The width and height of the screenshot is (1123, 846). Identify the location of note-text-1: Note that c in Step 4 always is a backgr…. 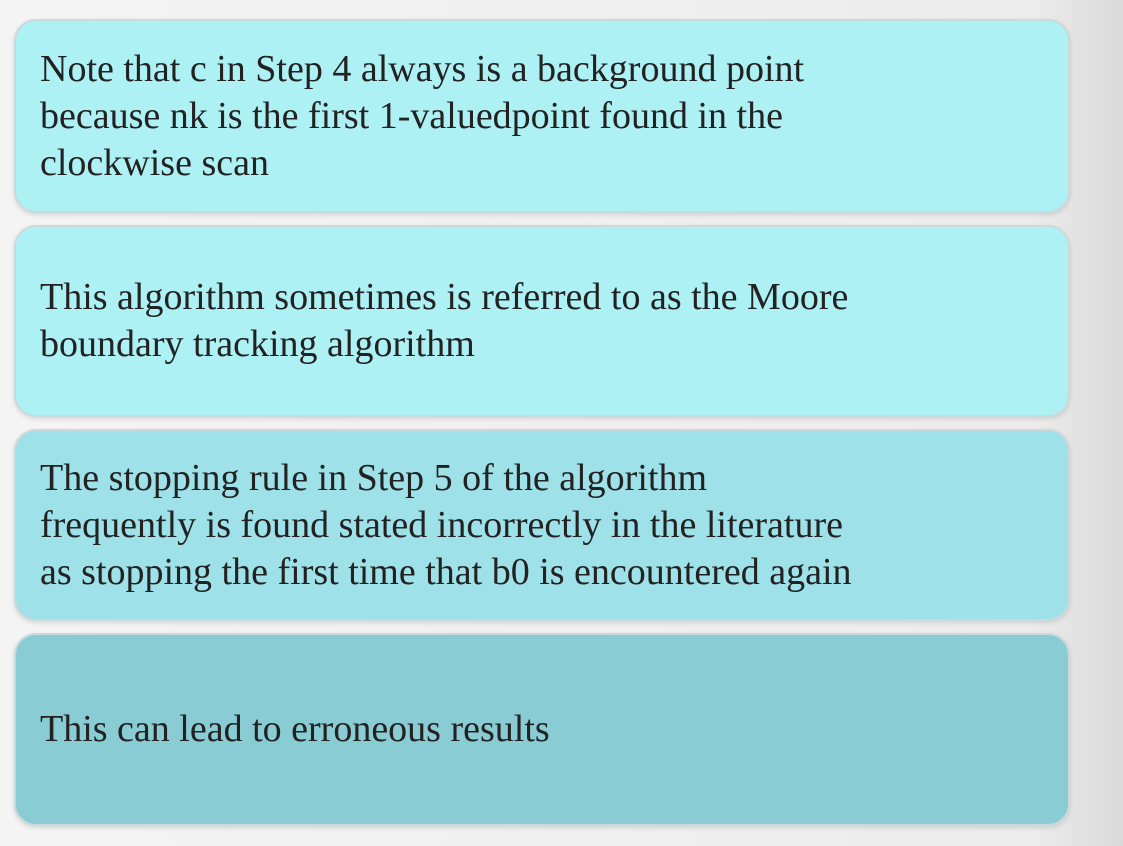
(422, 116).